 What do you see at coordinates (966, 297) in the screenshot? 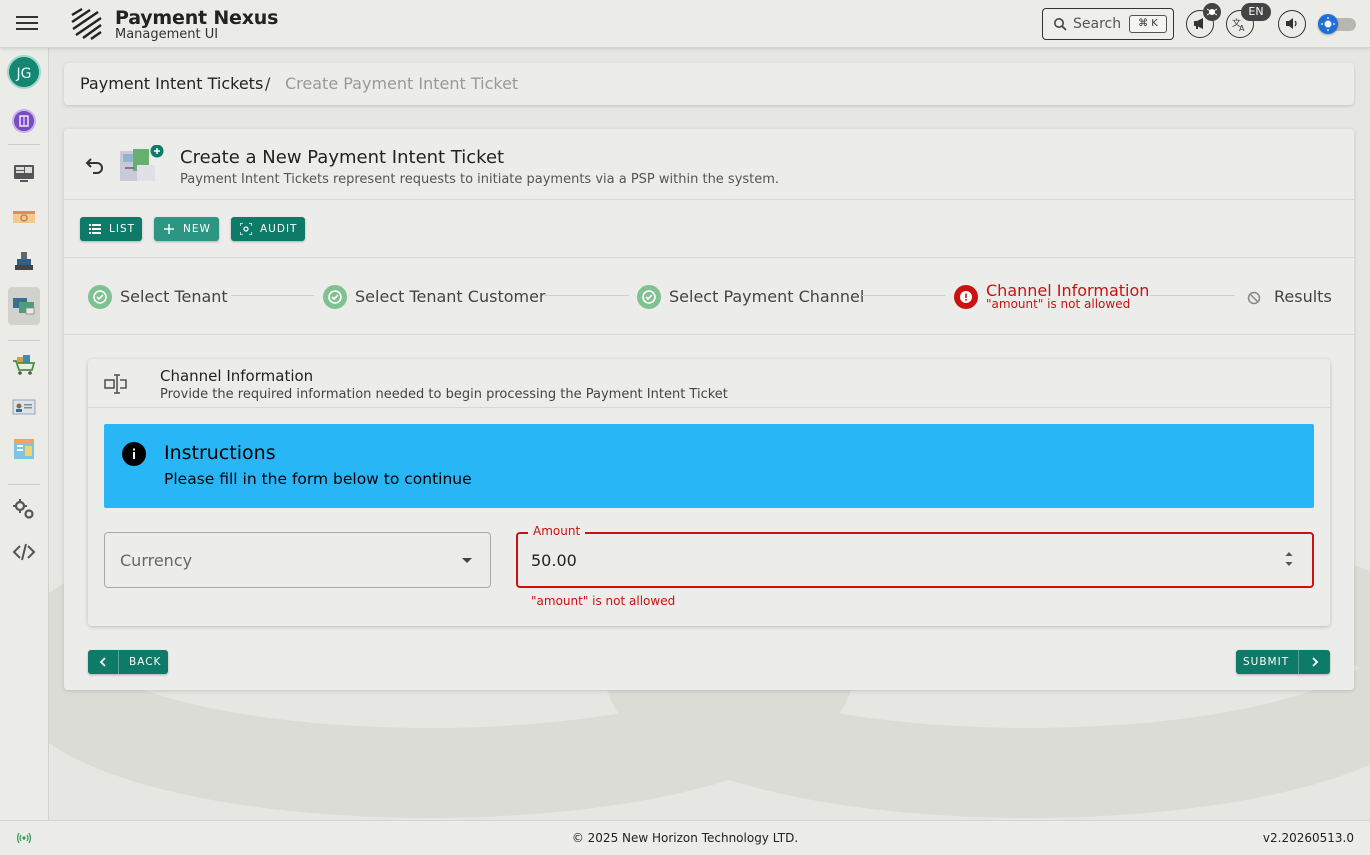
I see `error-circle-icon` at bounding box center [966, 297].